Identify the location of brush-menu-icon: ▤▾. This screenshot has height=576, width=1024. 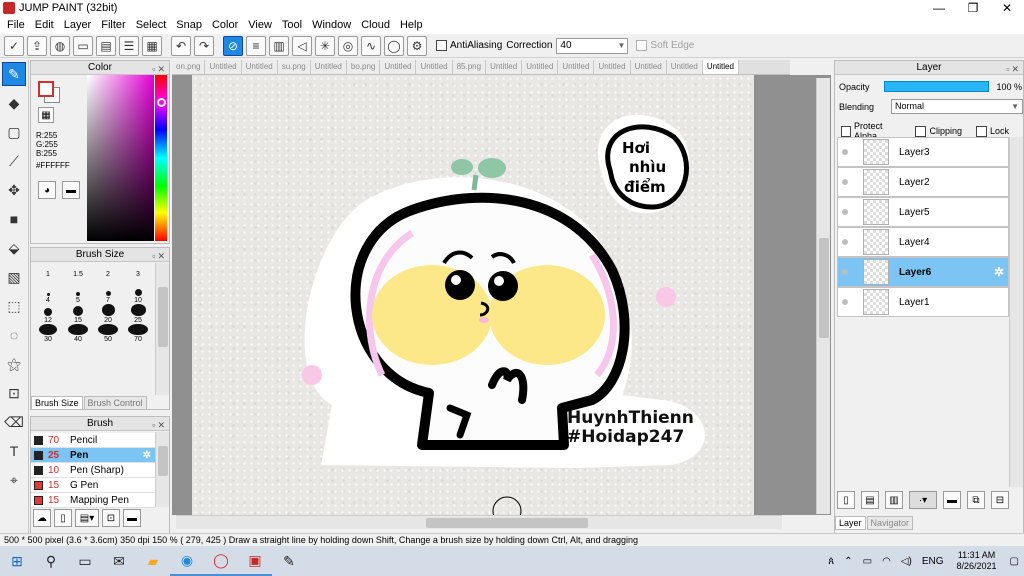
(87, 518).